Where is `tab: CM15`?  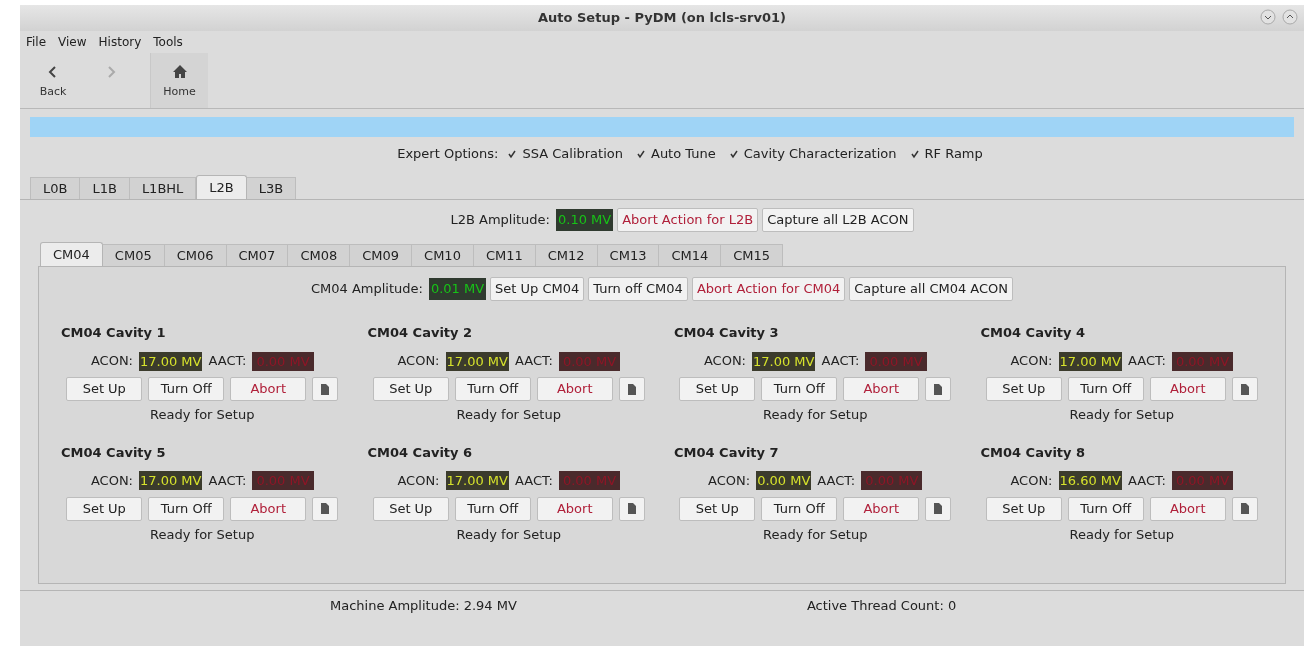 tab: CM15 is located at coordinates (752, 255).